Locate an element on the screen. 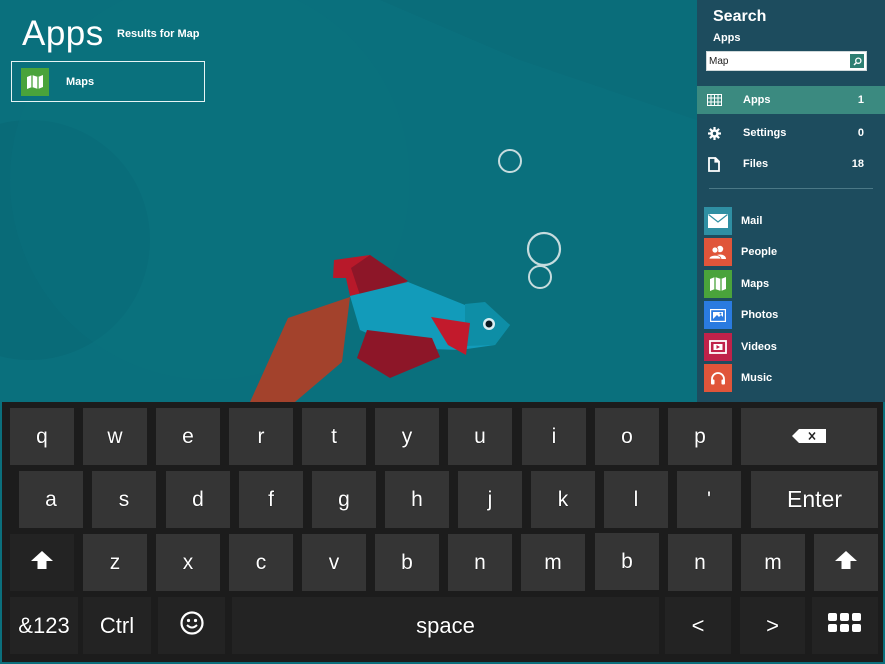  key-y: y is located at coordinates (407, 436).